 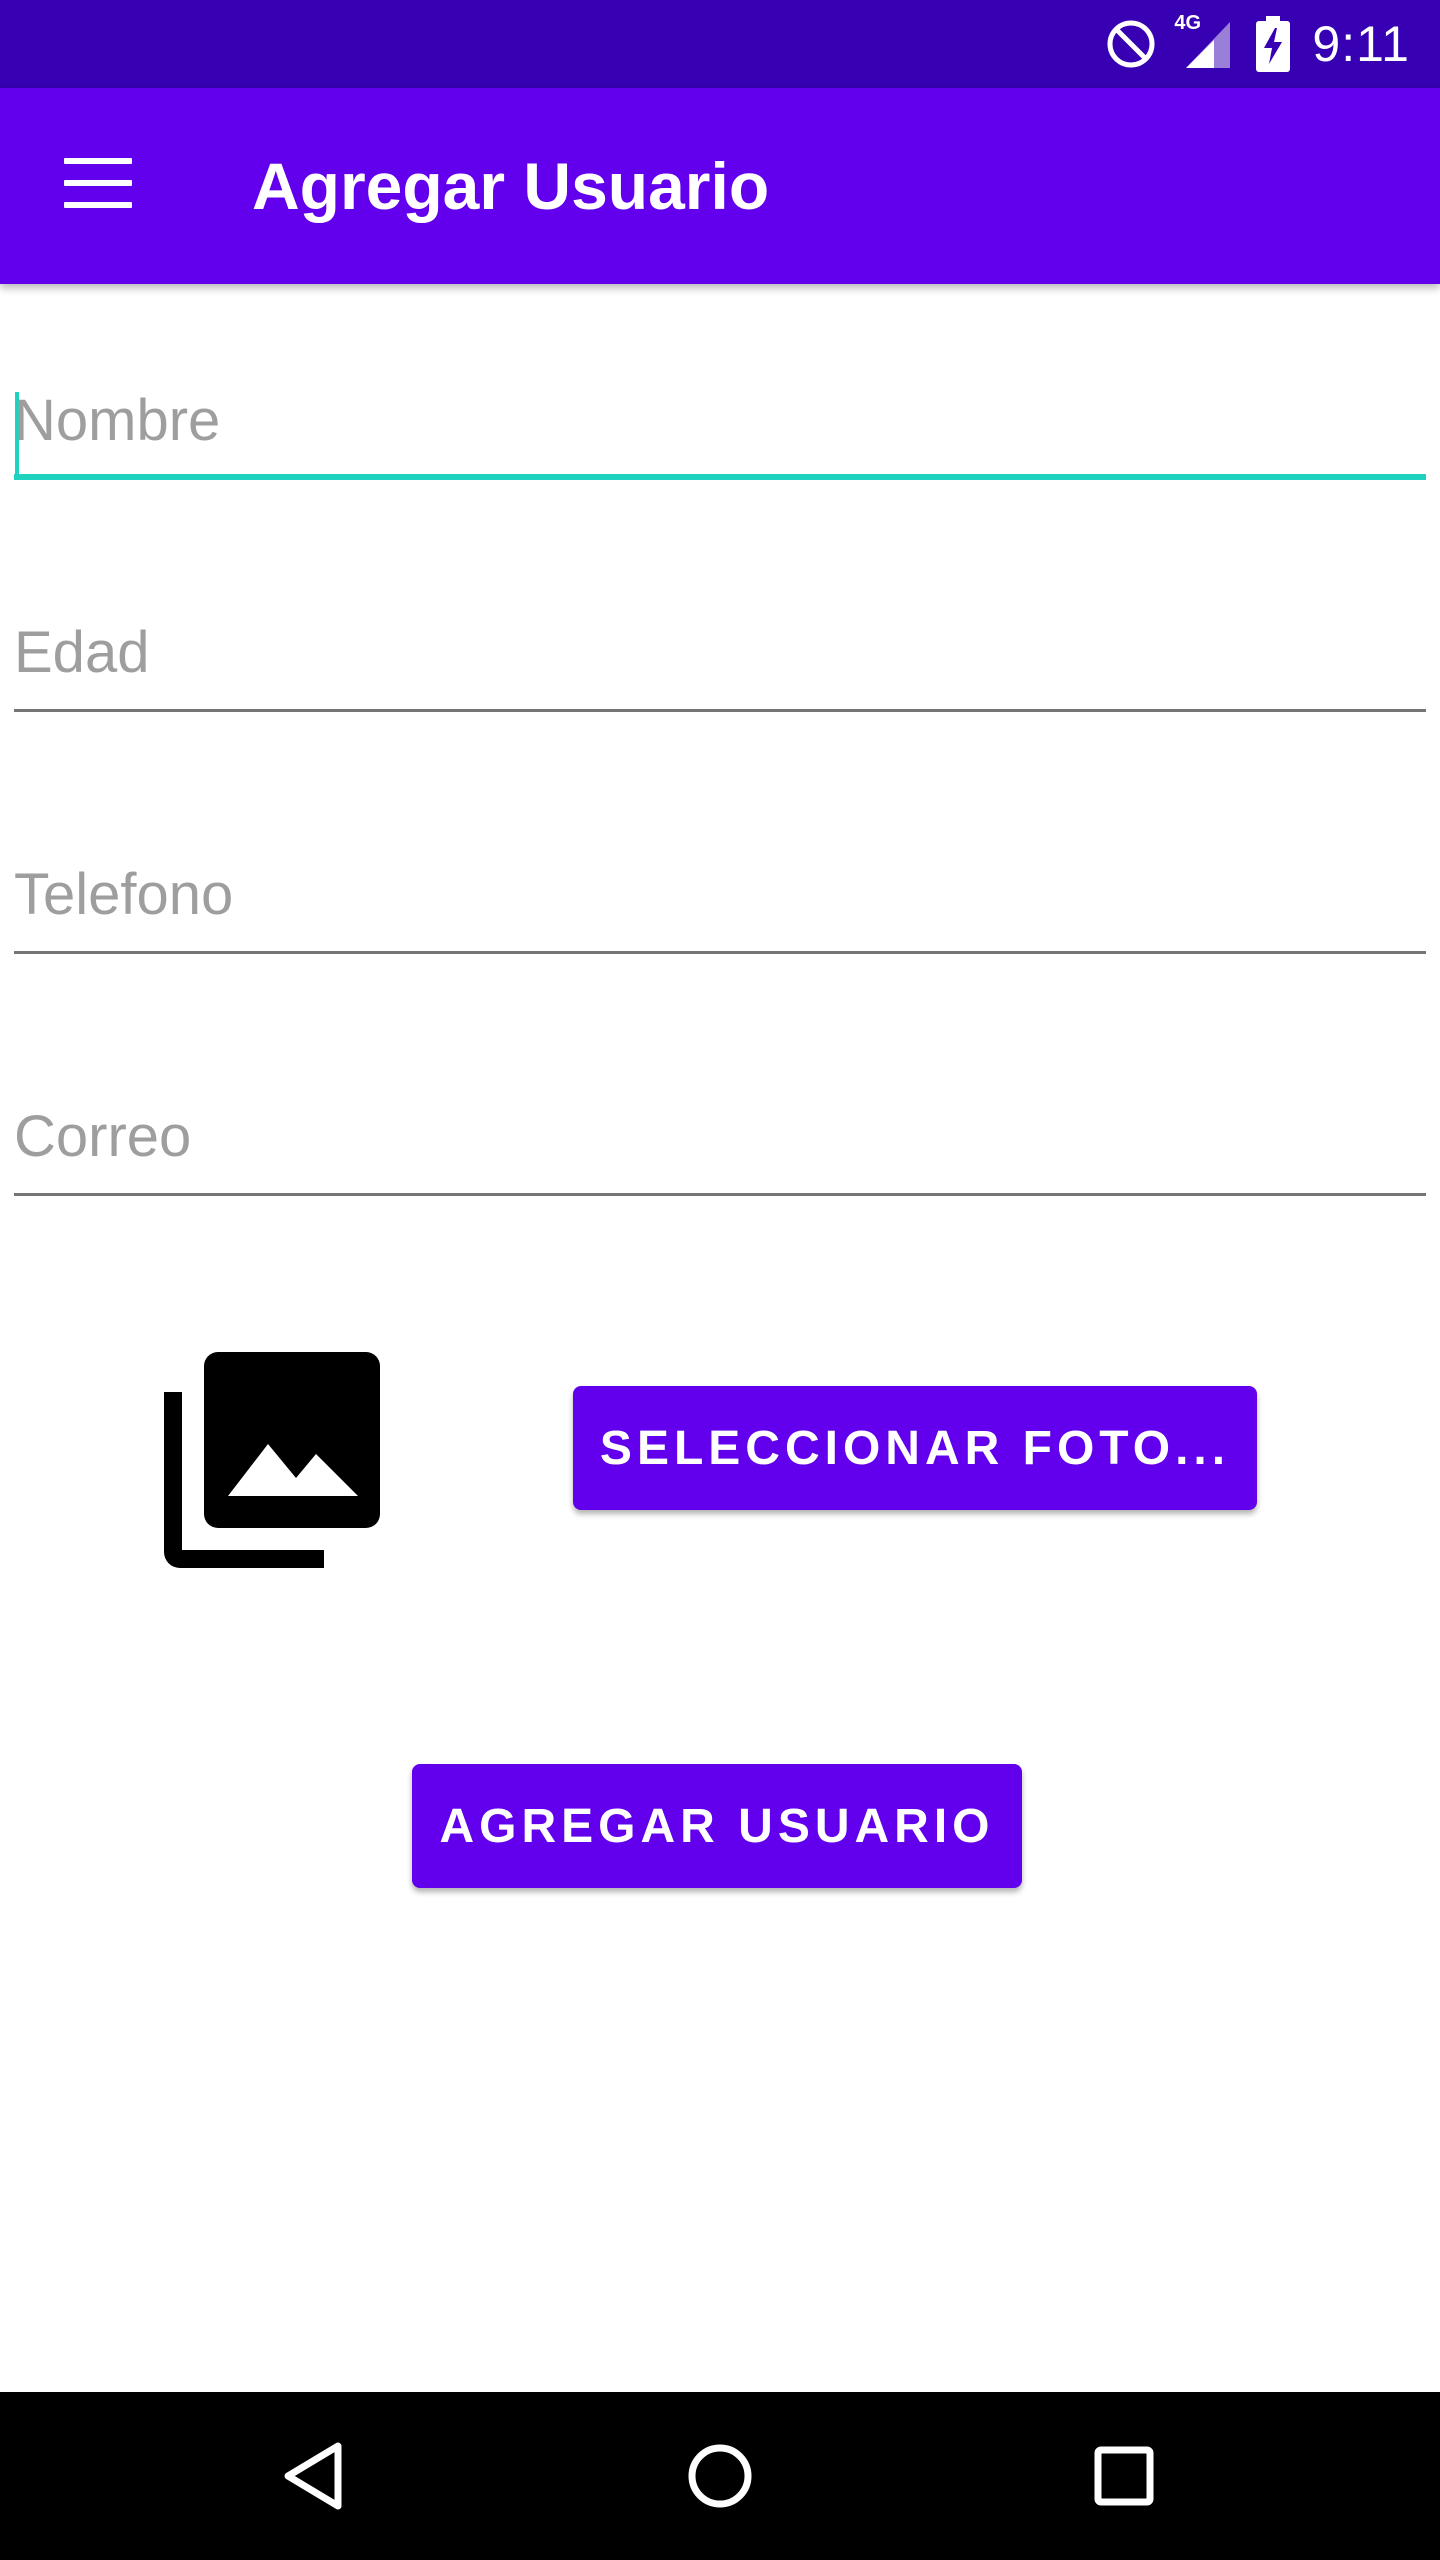 What do you see at coordinates (1188, 23) in the screenshot?
I see `network-type-label: 4G` at bounding box center [1188, 23].